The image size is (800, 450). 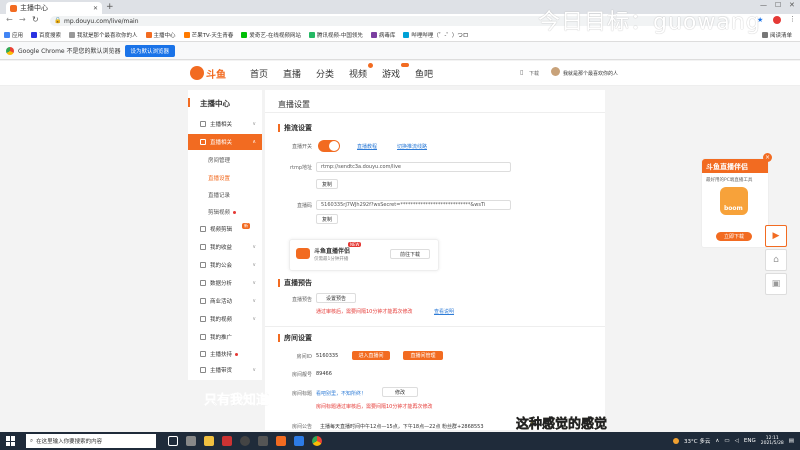 What do you see at coordinates (406, 34) in the screenshot?
I see `bilibili-icon` at bounding box center [406, 34].